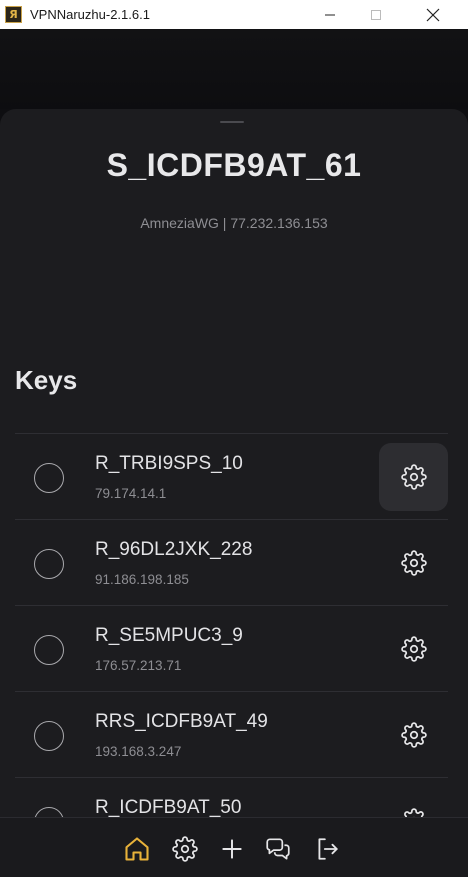 Image resolution: width=468 pixels, height=877 pixels. What do you see at coordinates (169, 463) in the screenshot?
I see `key-name: R_TRBI9SPS_10` at bounding box center [169, 463].